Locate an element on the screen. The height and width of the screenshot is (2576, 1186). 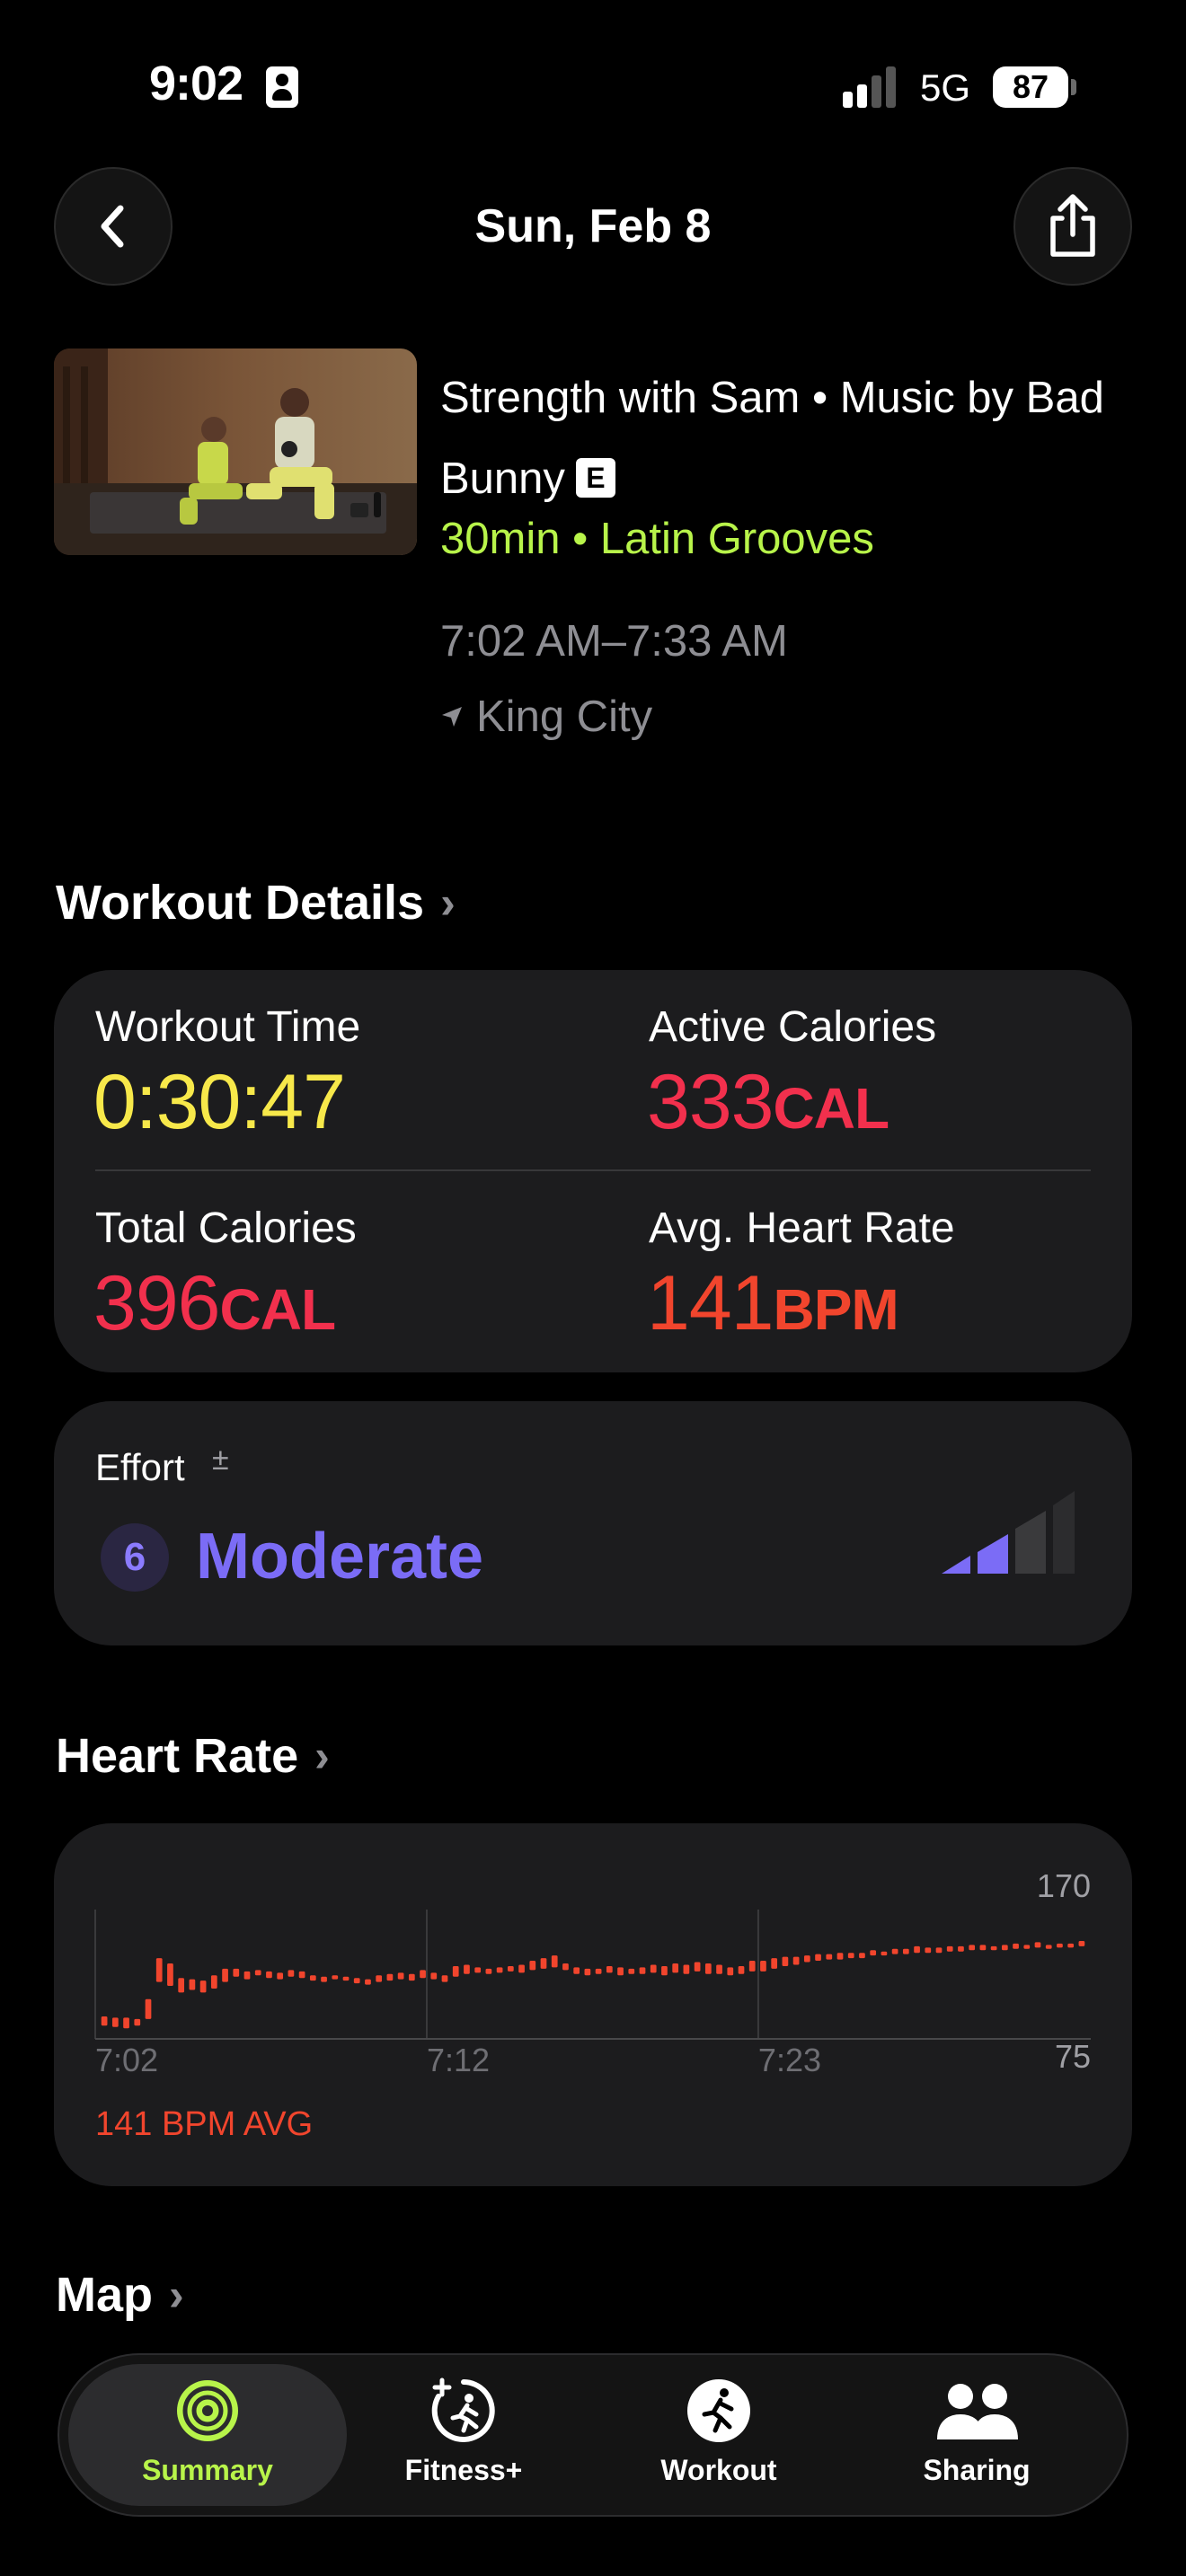
workout-time-range: 7:02 AM–7:33 AM is located at coordinates (614, 641).